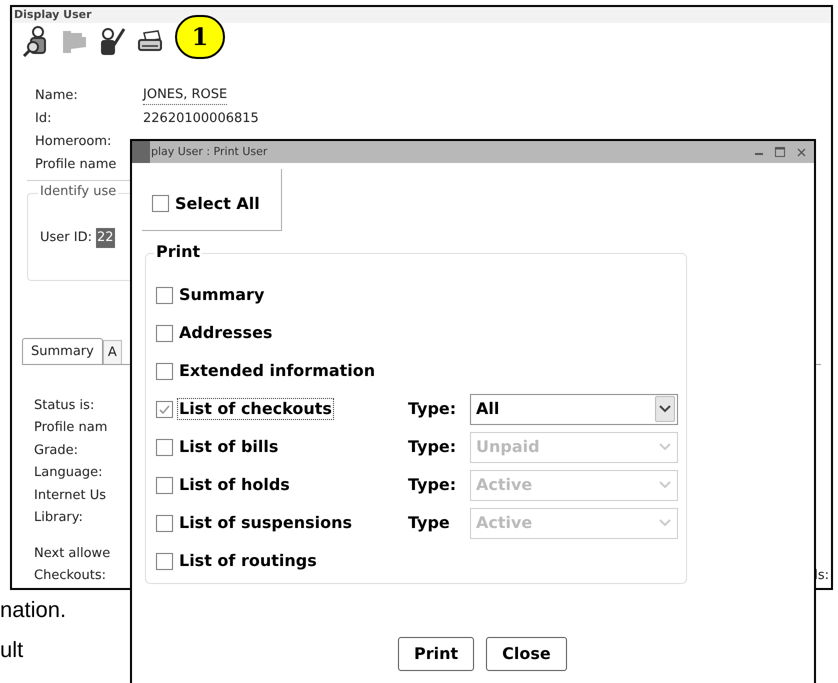 This screenshot has width=838, height=683. Describe the element at coordinates (70, 576) in the screenshot. I see `summary-label: Checkouts:` at that location.